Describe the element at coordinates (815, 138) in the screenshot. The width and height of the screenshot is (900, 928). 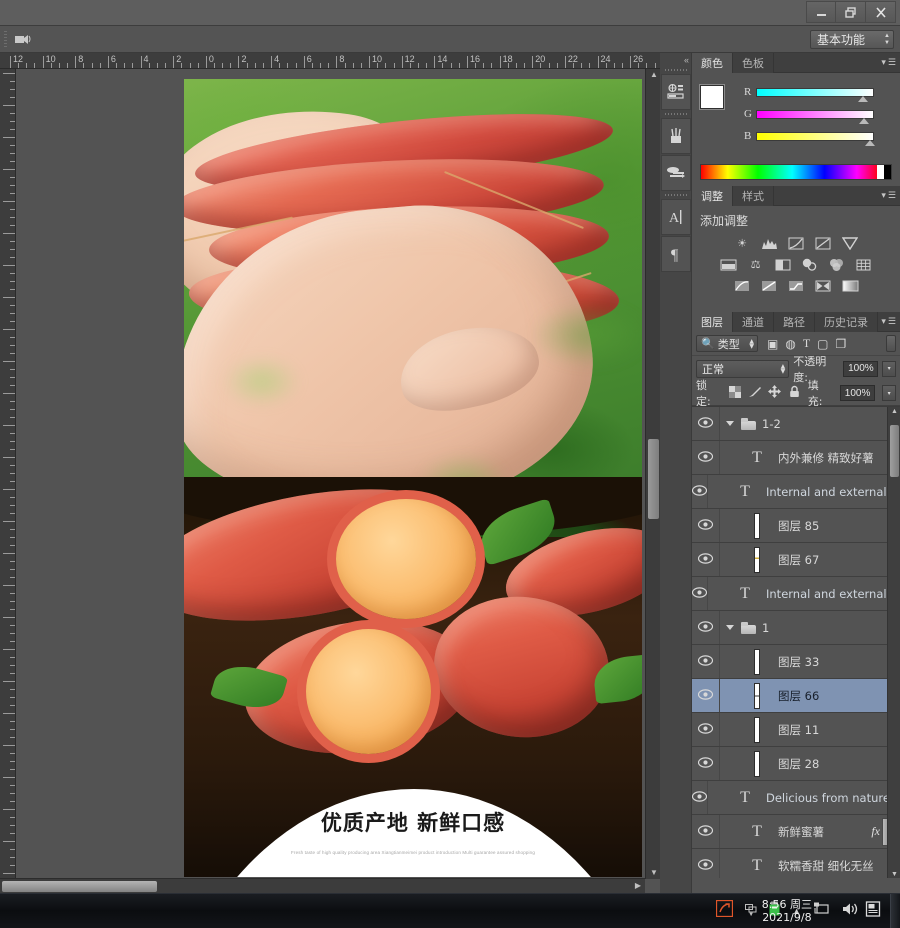
I see `channel-slider-b` at that location.